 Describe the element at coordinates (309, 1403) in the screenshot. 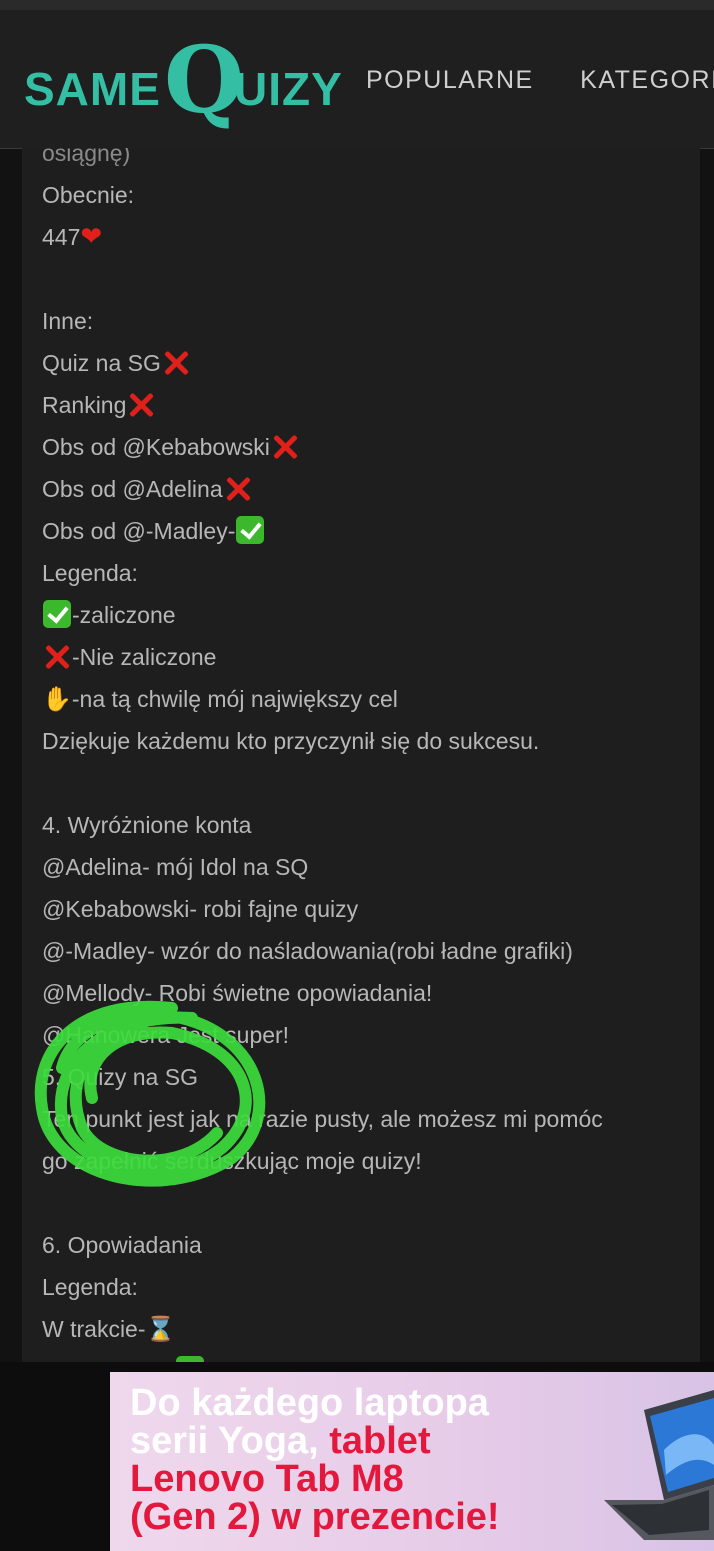

I see `ad-line-1: Do każdego laptopa` at that location.